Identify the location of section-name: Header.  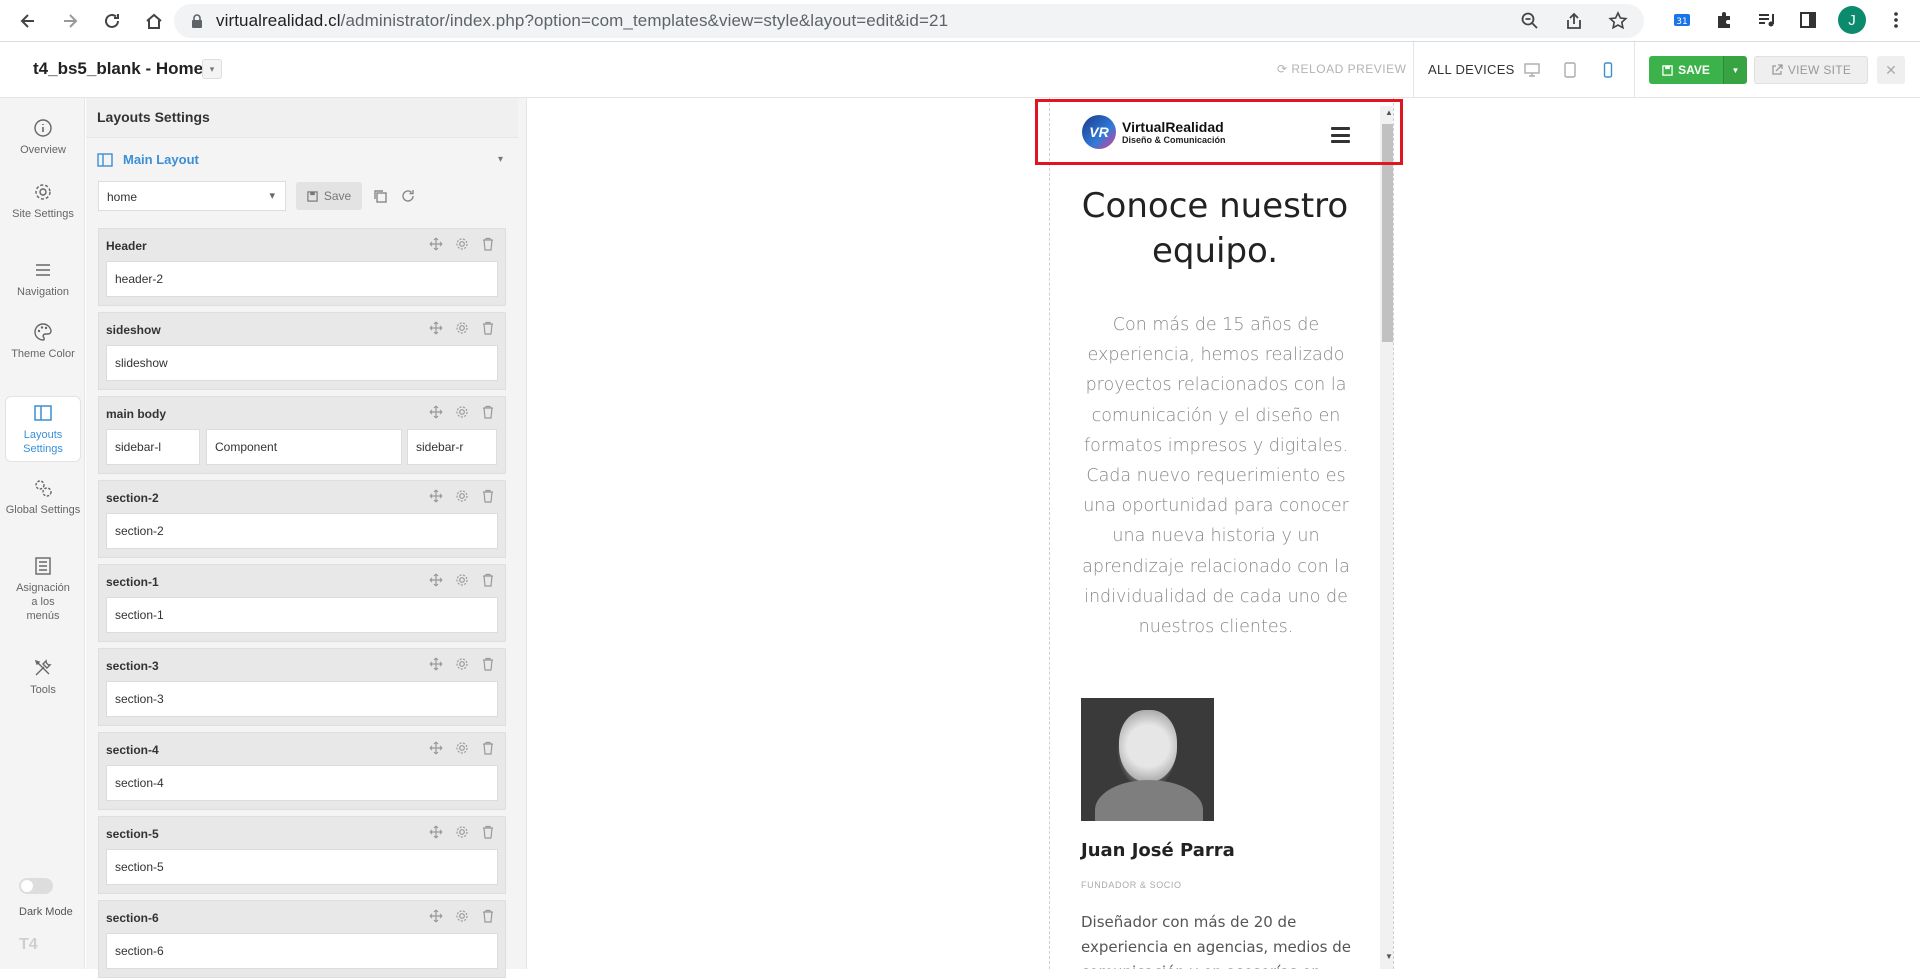
(126, 246).